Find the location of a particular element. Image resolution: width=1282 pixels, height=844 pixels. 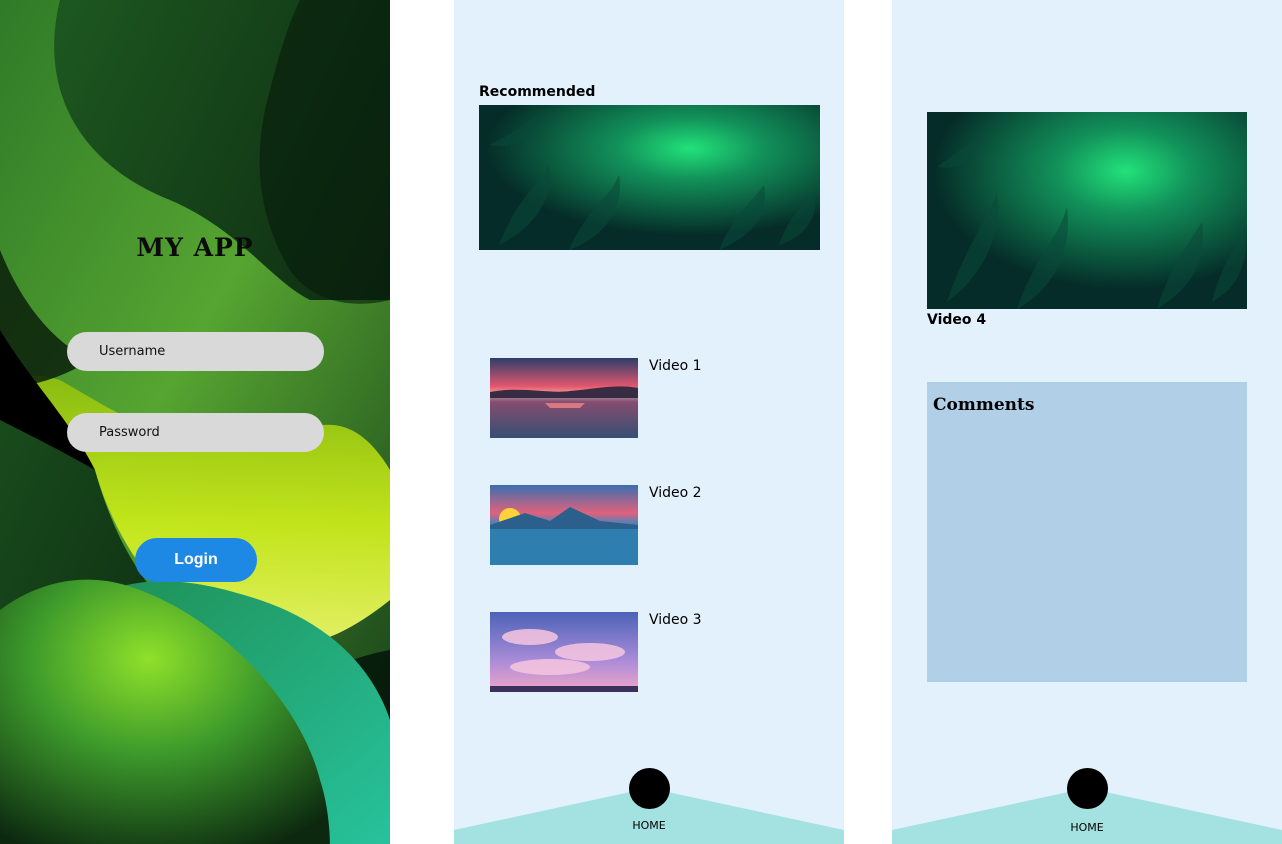

video-list-item: Video 2 is located at coordinates (650, 525).